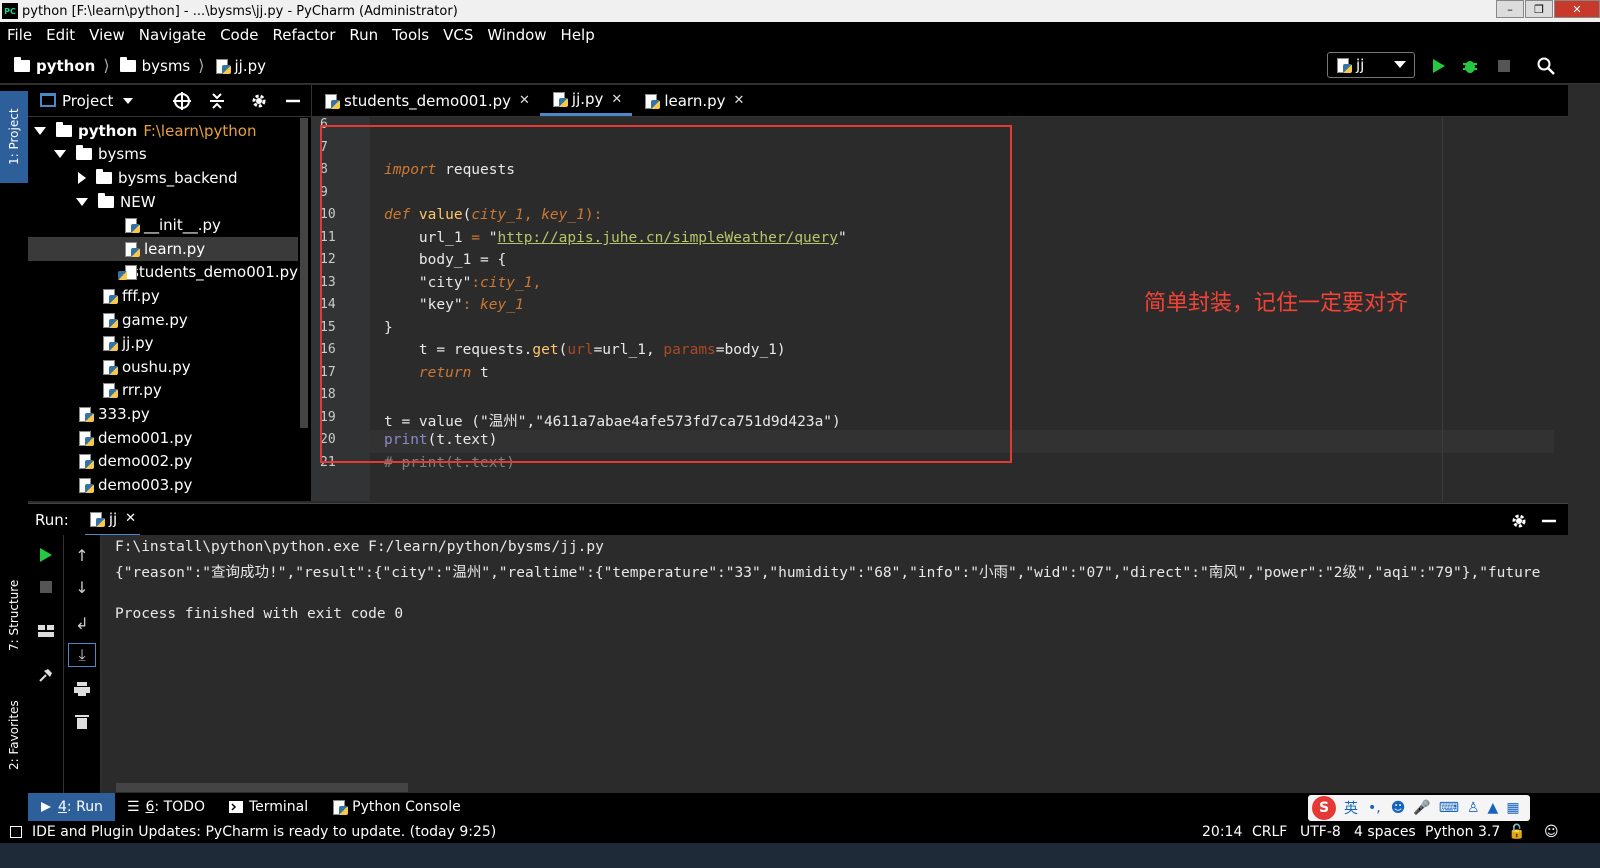 Image resolution: width=1600 pixels, height=868 pixels. What do you see at coordinates (163, 391) in the screenshot?
I see `tree-item-rrr-py: rrr.py` at bounding box center [163, 391].